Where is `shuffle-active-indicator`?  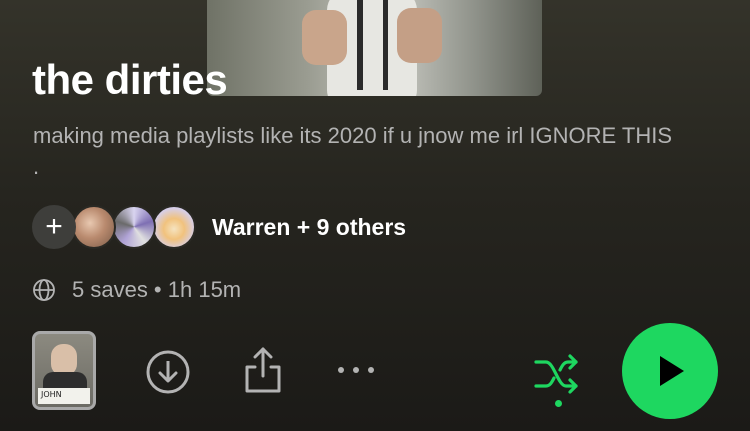 shuffle-active-indicator is located at coordinates (558, 403).